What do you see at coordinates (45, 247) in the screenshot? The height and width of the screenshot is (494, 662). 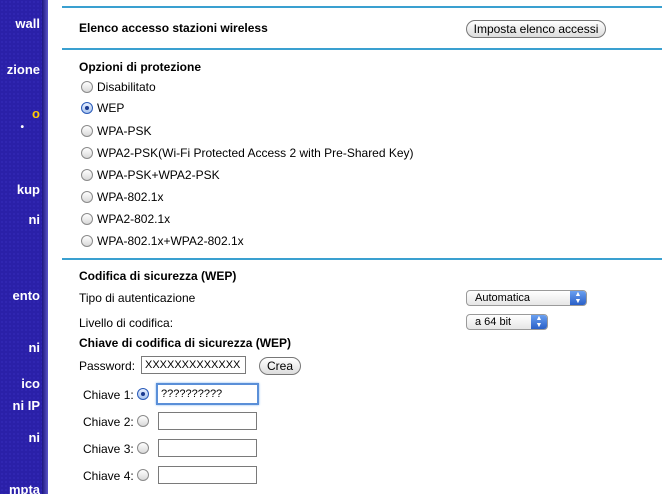 I see `sidebar-edge` at bounding box center [45, 247].